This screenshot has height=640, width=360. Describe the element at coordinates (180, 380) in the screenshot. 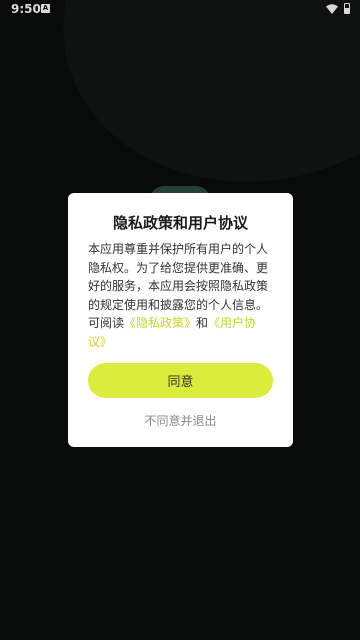

I see `agree-button: 同意` at that location.